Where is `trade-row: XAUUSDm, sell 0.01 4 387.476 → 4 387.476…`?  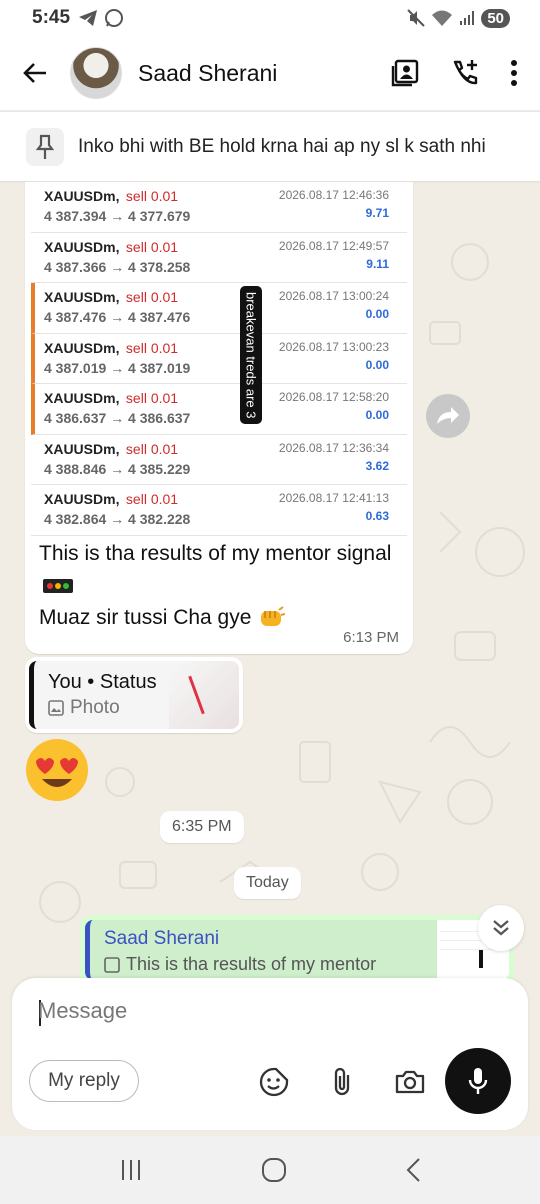
trade-row: XAUUSDm, sell 0.01 4 387.476 → 4 387.476… is located at coordinates (219, 308).